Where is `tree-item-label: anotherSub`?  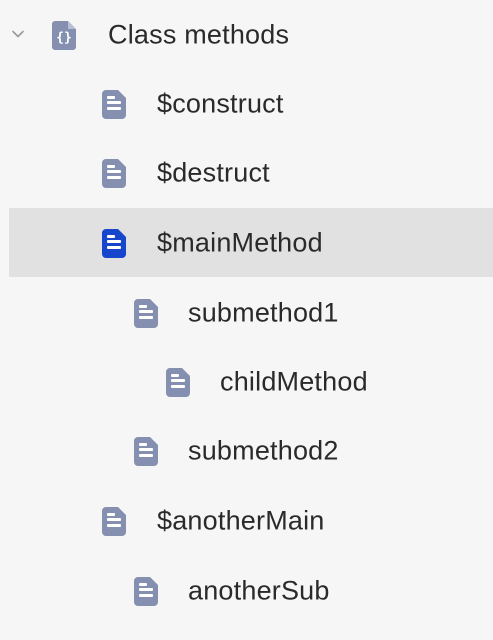 tree-item-label: anotherSub is located at coordinates (259, 590).